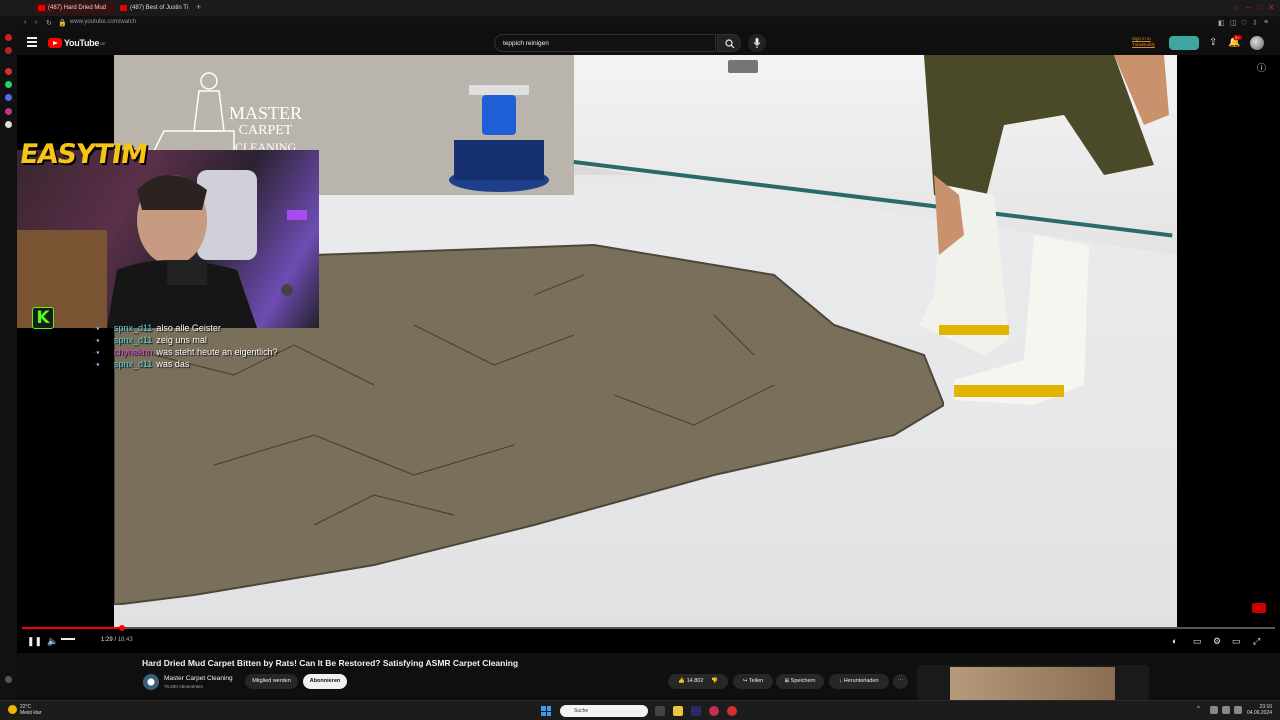  I want to click on youtube-logo: YouTube DE, so click(77, 43).